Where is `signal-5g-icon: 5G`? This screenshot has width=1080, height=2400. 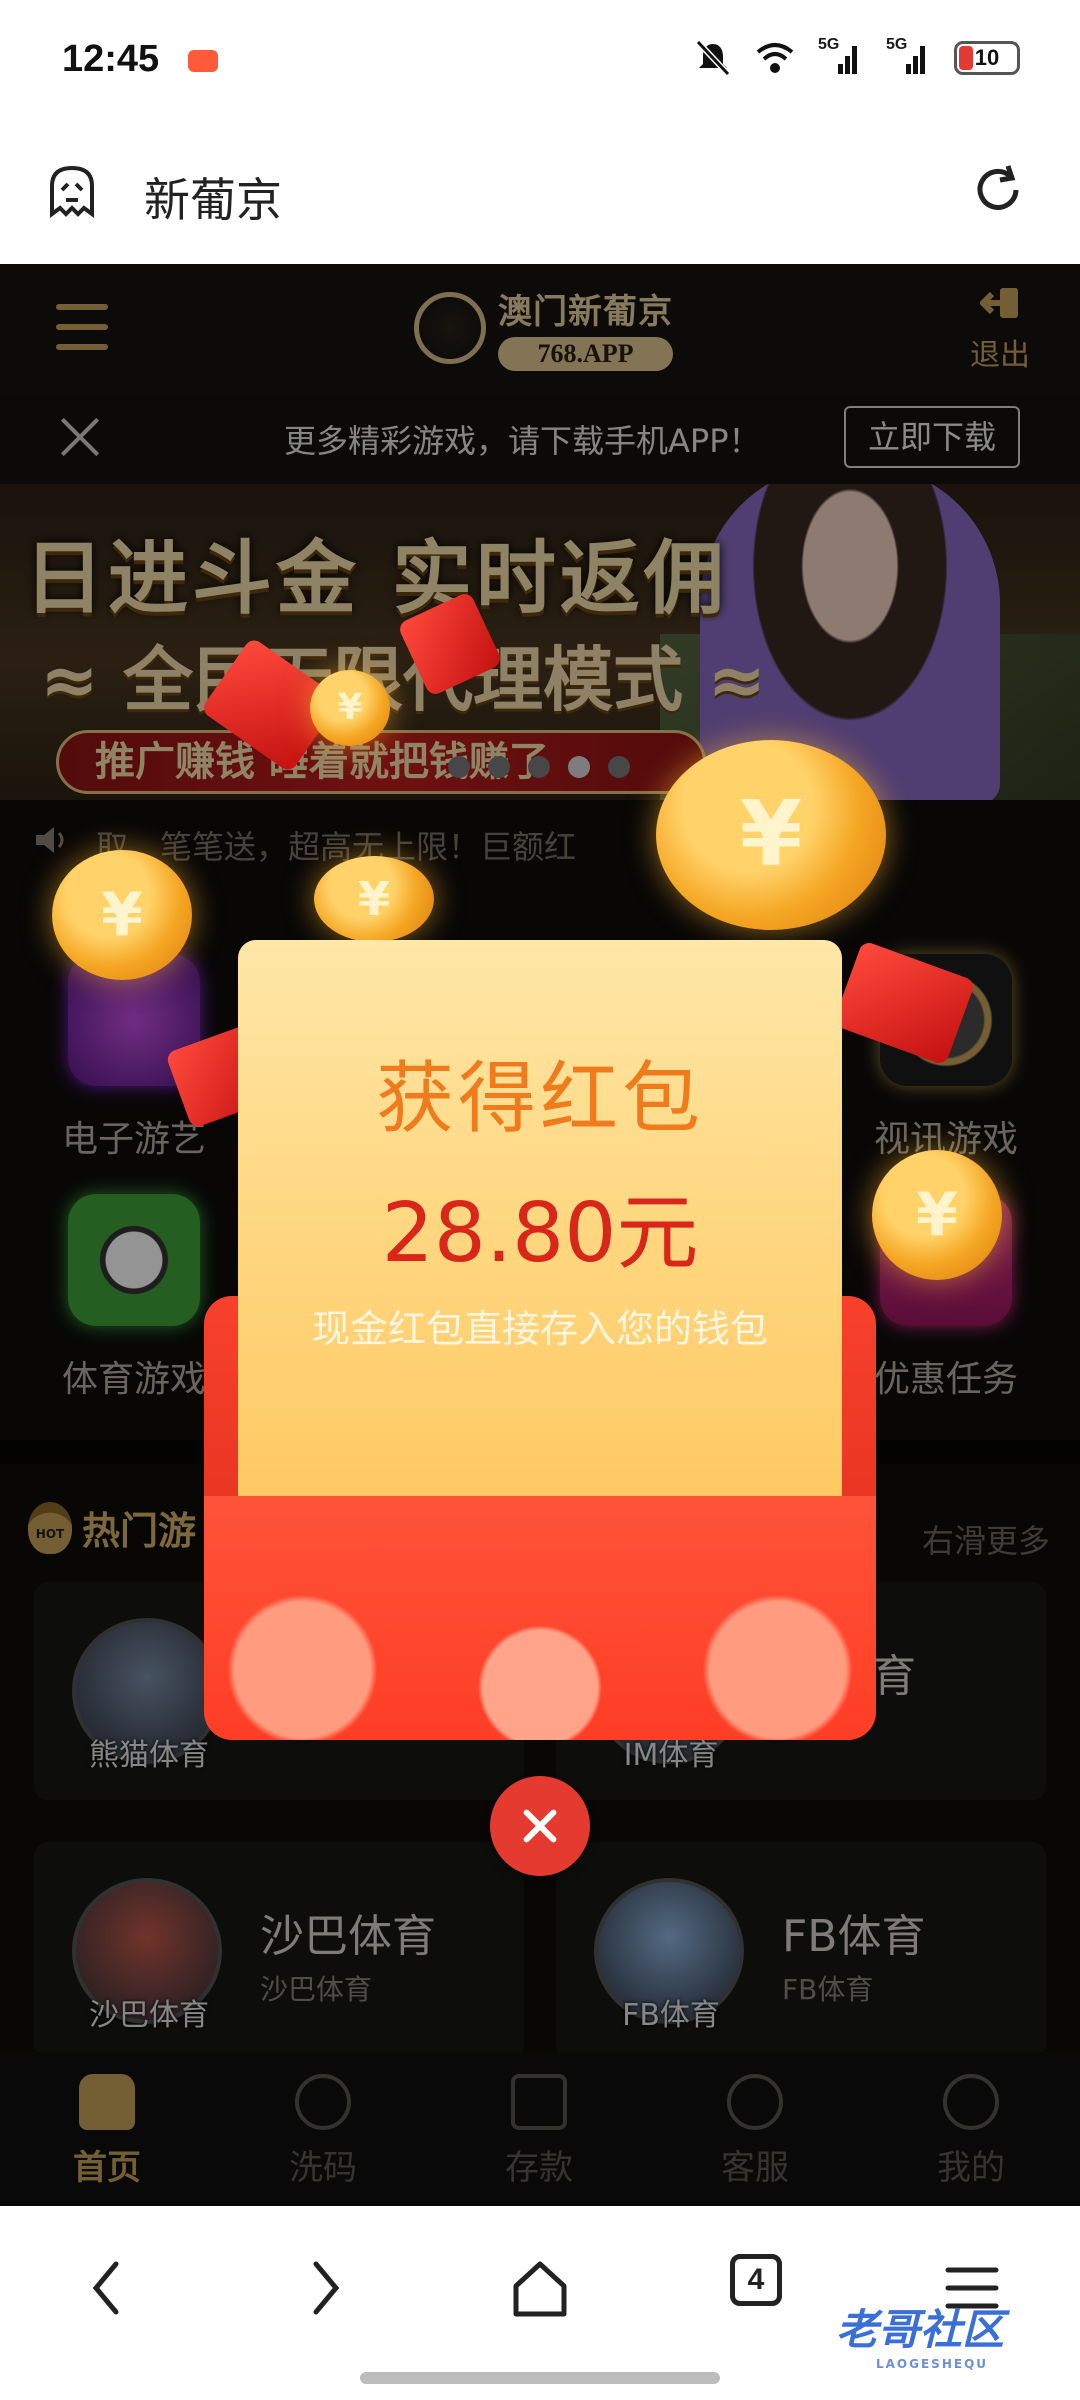 signal-5g-icon: 5G is located at coordinates (840, 56).